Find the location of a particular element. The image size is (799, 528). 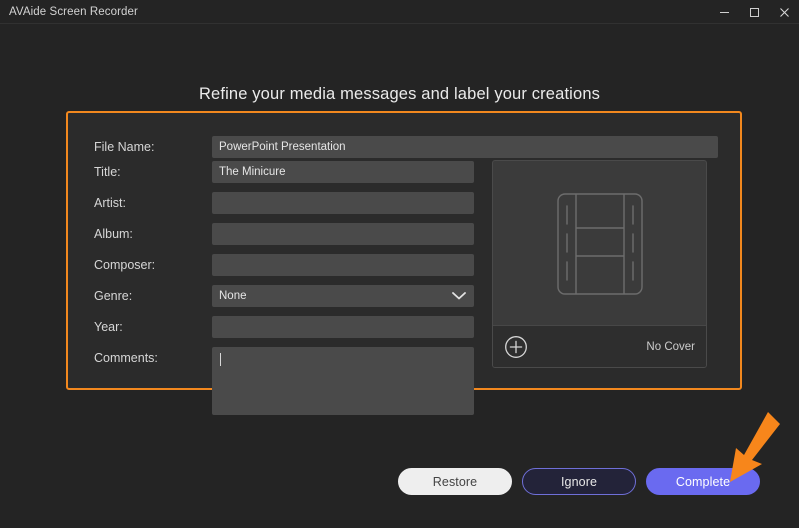

close-icon is located at coordinates (784, 12).